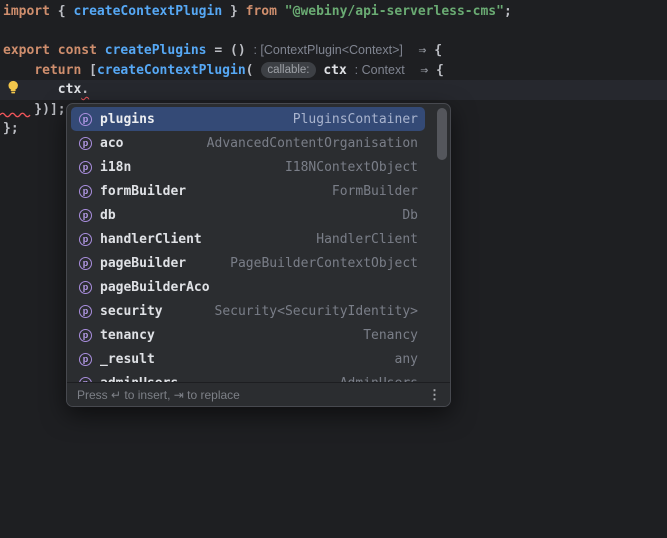 This screenshot has width=667, height=538. I want to click on popup-more-menu-icon: ⋮, so click(434, 395).